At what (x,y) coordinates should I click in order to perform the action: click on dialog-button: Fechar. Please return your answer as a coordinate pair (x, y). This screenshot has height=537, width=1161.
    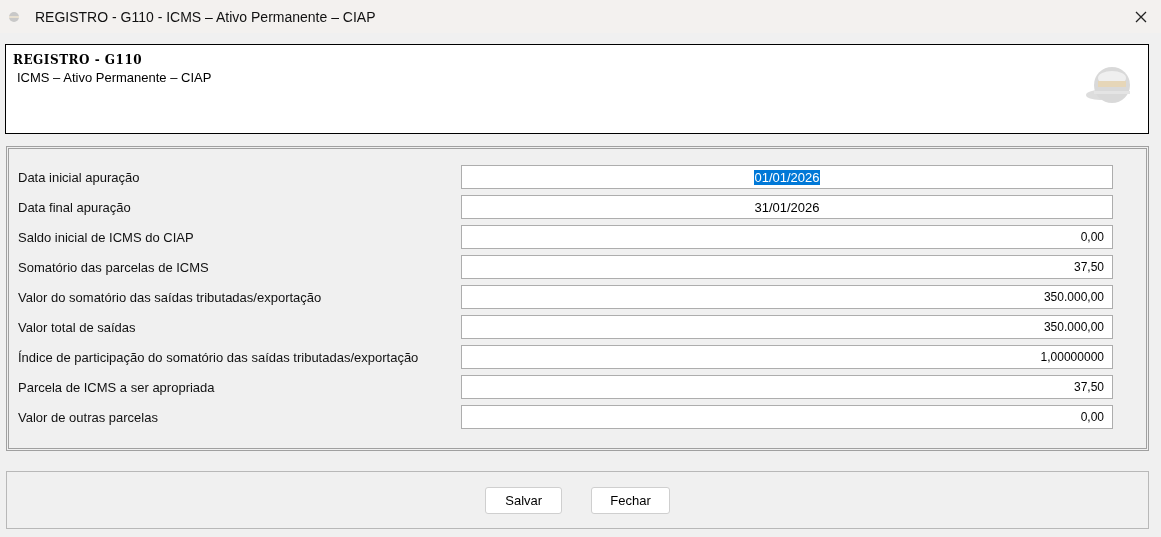
    Looking at the image, I should click on (630, 500).